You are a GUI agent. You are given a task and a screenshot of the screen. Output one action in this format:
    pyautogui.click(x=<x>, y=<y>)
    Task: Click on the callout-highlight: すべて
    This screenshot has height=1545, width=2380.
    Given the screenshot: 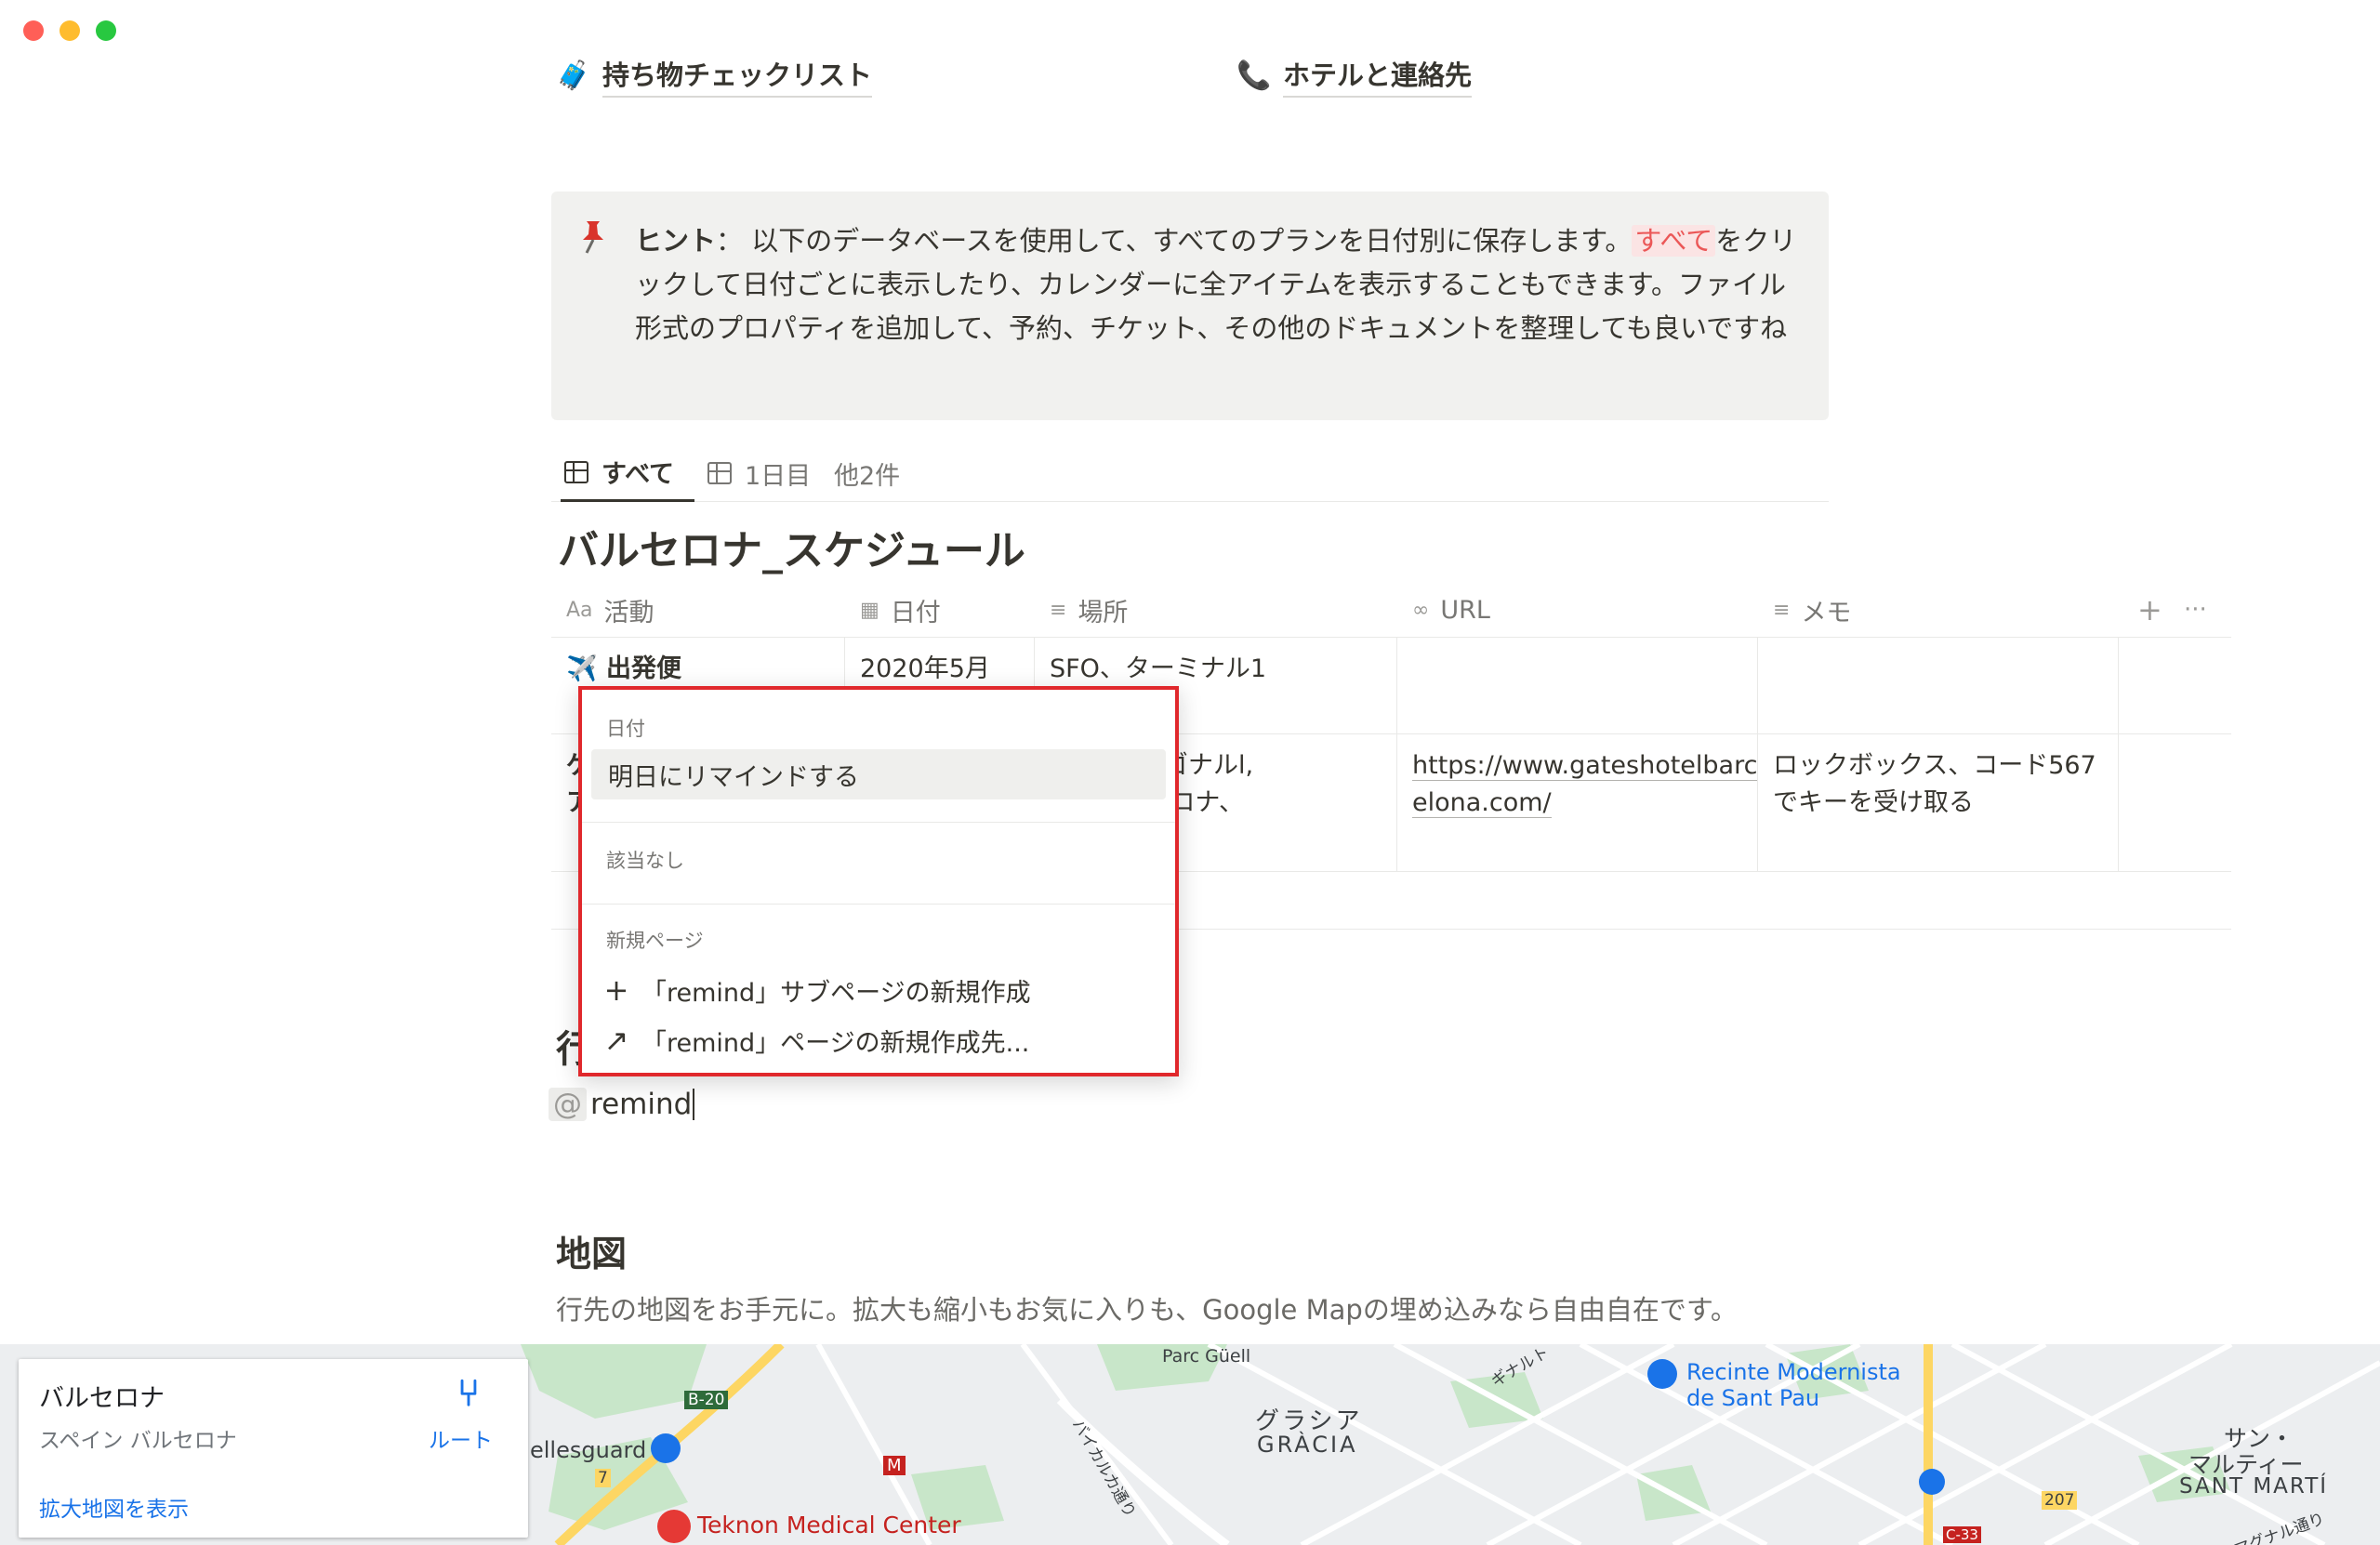 What is the action you would take?
    pyautogui.click(x=1674, y=241)
    